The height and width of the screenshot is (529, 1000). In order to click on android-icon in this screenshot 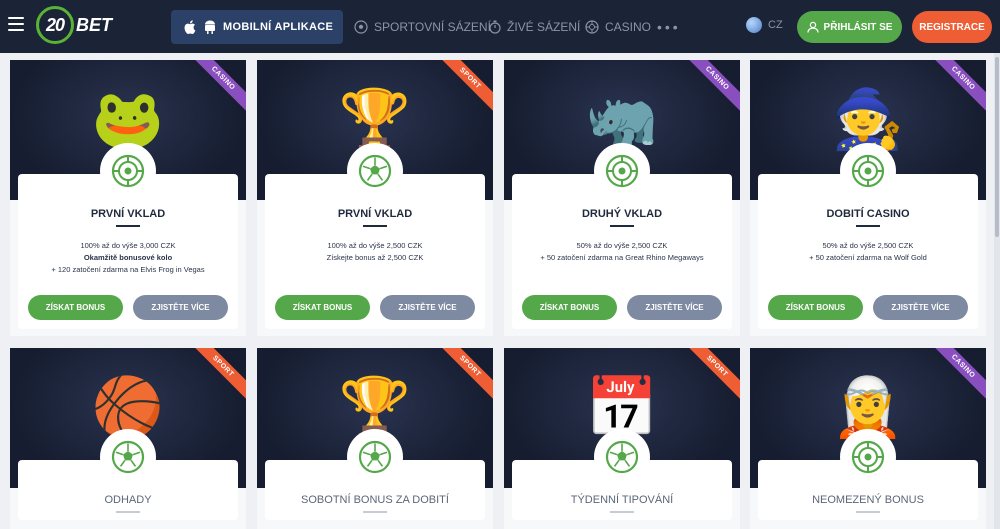, I will do `click(210, 27)`.